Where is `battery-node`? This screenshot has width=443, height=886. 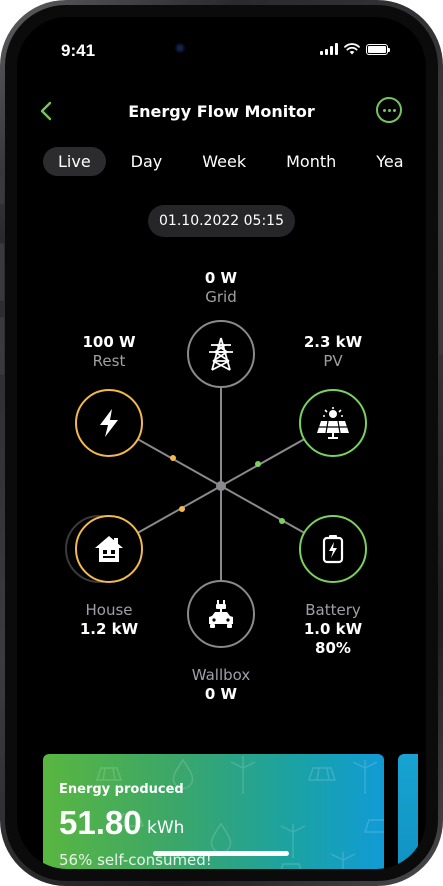 battery-node is located at coordinates (333, 549).